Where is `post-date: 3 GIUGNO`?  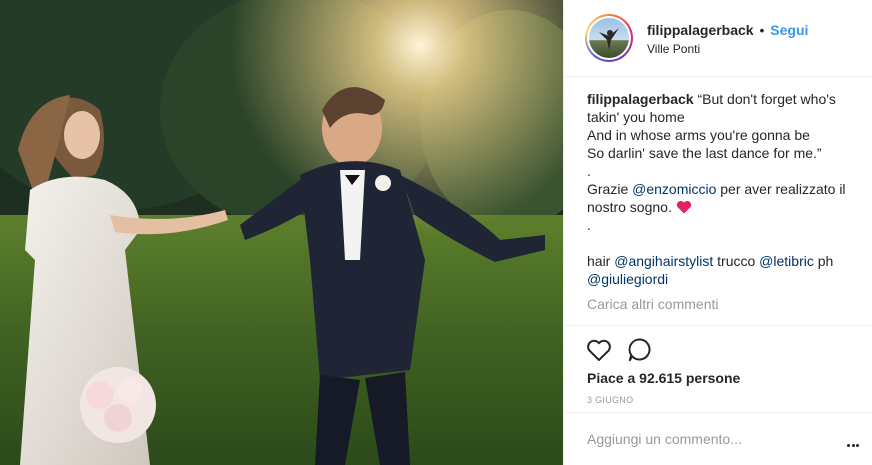
post-date: 3 GIUGNO is located at coordinates (610, 400).